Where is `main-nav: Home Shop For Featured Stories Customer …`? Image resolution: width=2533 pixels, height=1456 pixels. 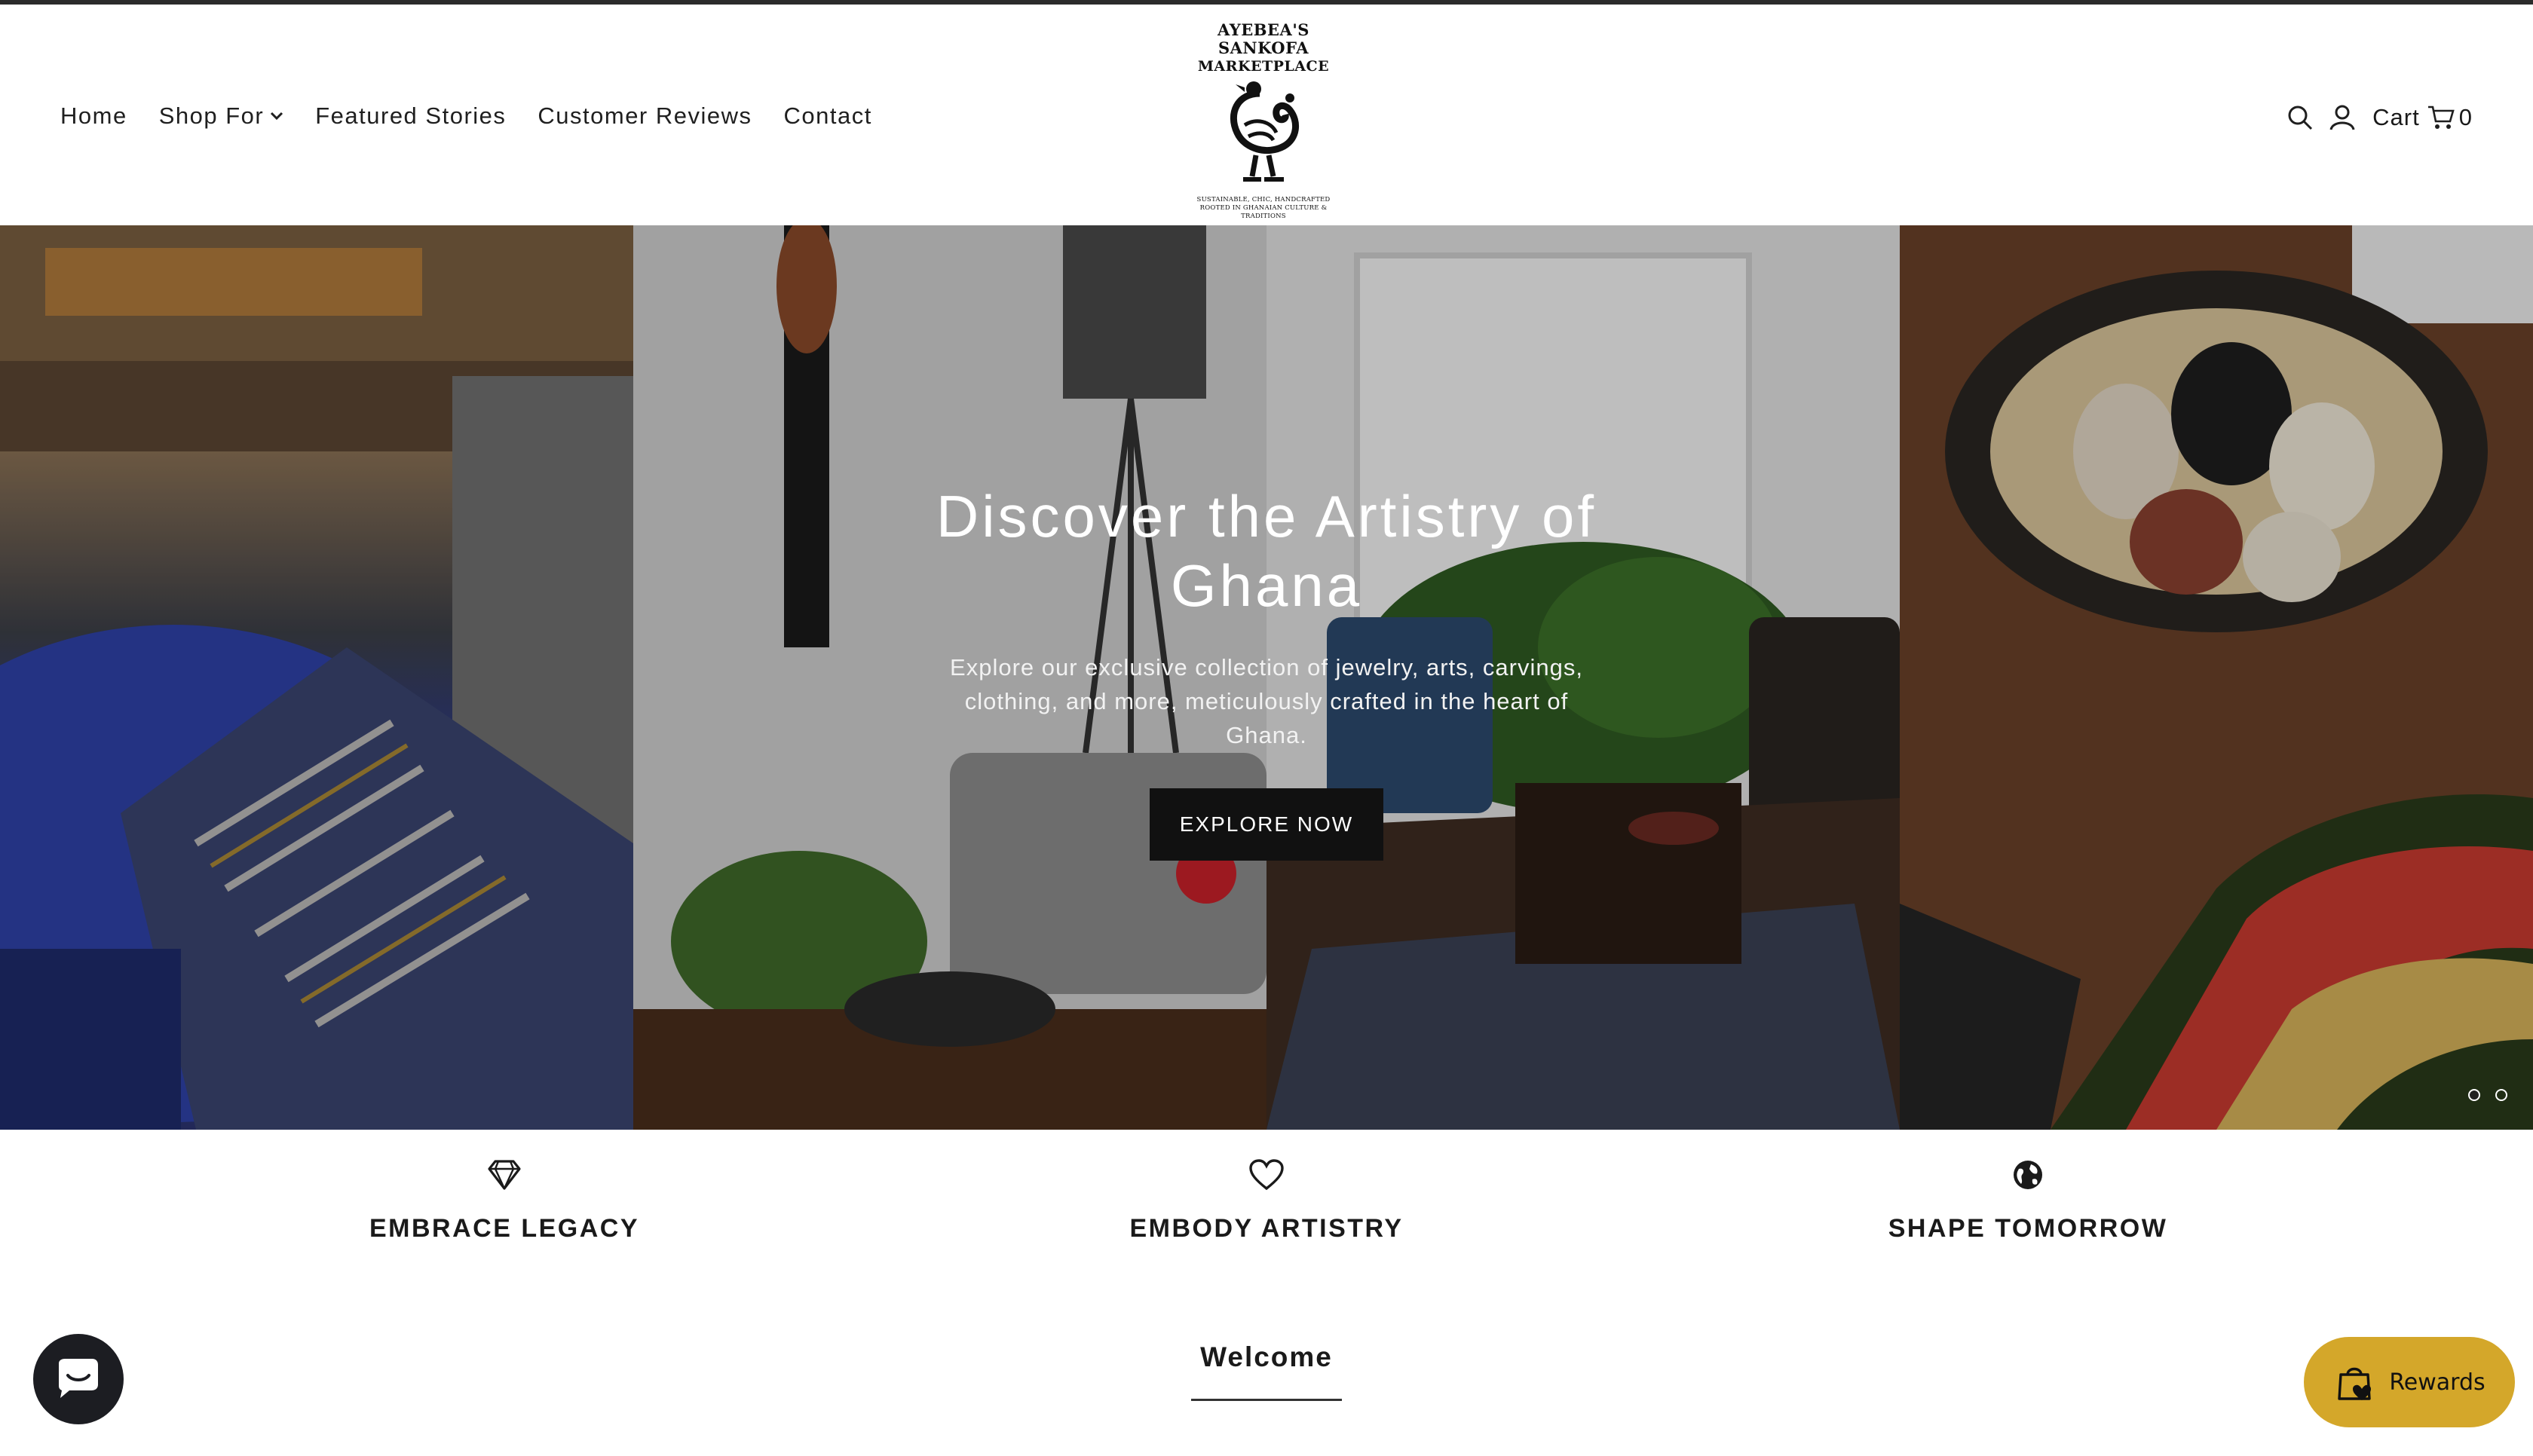
main-nav: Home Shop For Featured Stories Customer … is located at coordinates (482, 116).